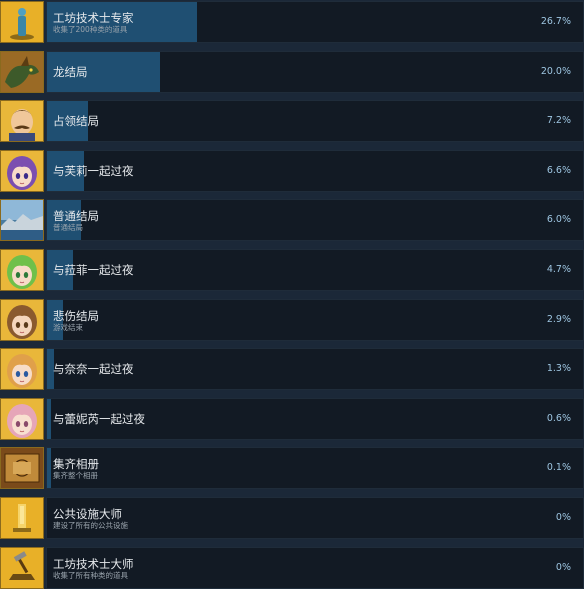 The image size is (584, 589). Describe the element at coordinates (87, 514) in the screenshot. I see `achievement-title: 公共设施大师` at that location.